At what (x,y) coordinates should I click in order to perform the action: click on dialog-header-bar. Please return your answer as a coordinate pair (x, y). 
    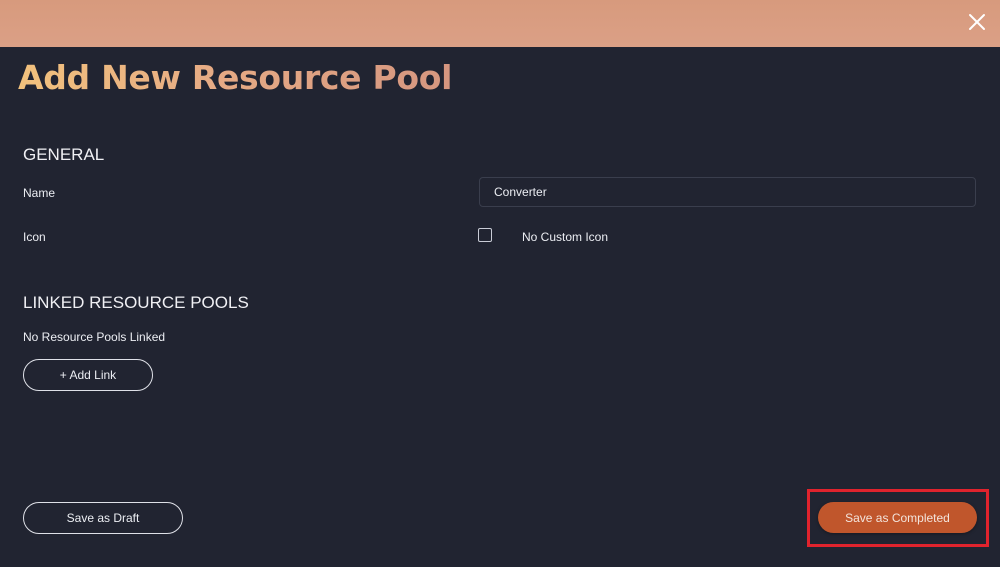
    Looking at the image, I should click on (500, 23).